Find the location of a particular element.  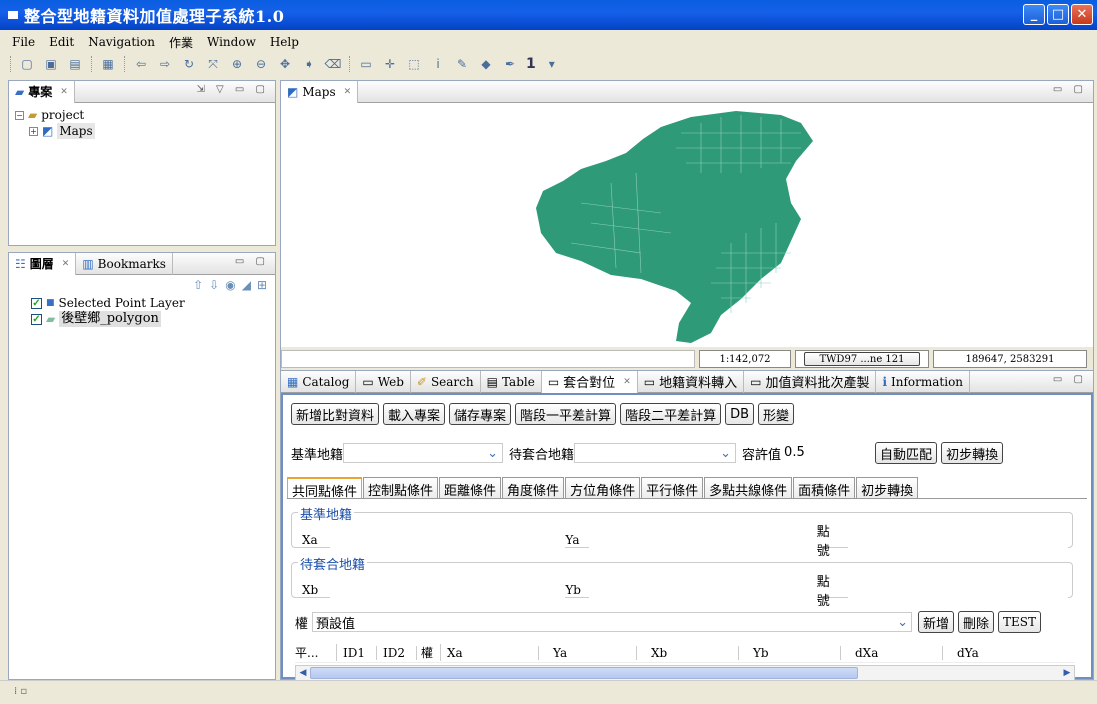

horizontal-scrollbar: ◀ ▶ is located at coordinates (685, 673).